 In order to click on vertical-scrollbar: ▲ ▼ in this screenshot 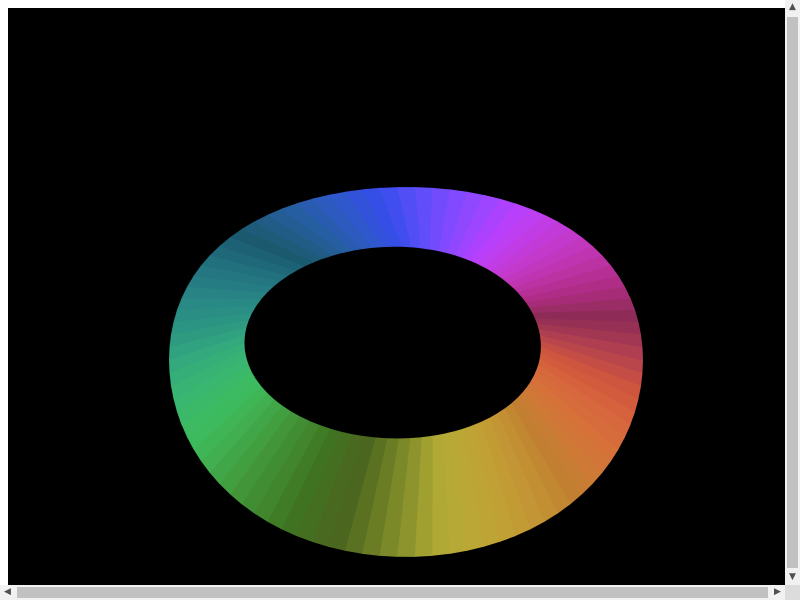, I will do `click(792, 292)`.